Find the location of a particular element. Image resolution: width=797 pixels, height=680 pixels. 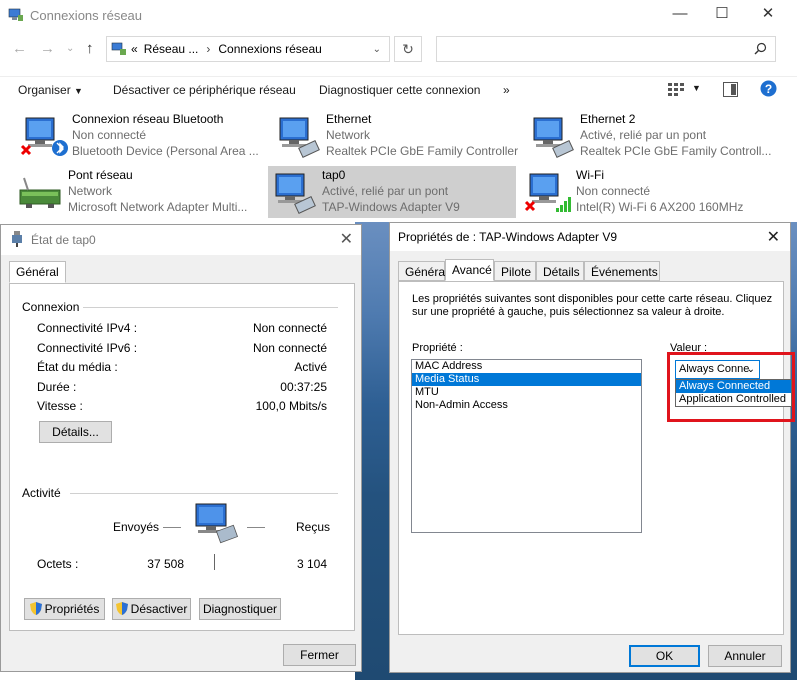

property-item-mac-address: MAC Address is located at coordinates (526, 366).